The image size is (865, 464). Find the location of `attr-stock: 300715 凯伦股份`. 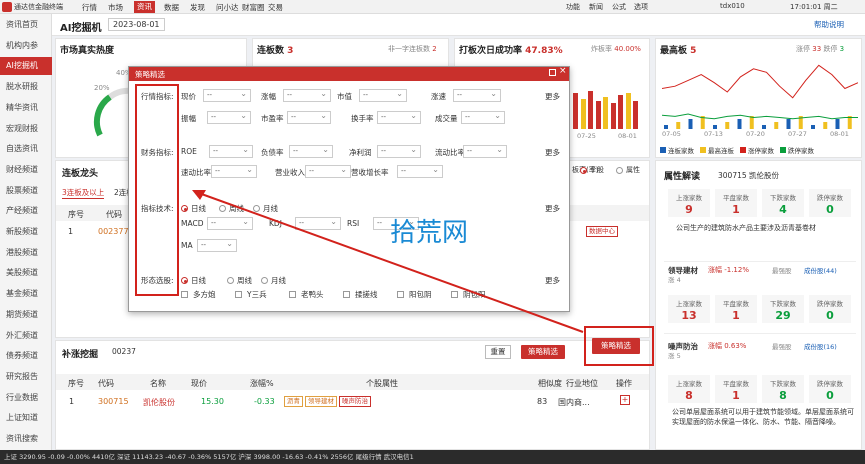

attr-stock: 300715 凯伦股份 is located at coordinates (748, 175).